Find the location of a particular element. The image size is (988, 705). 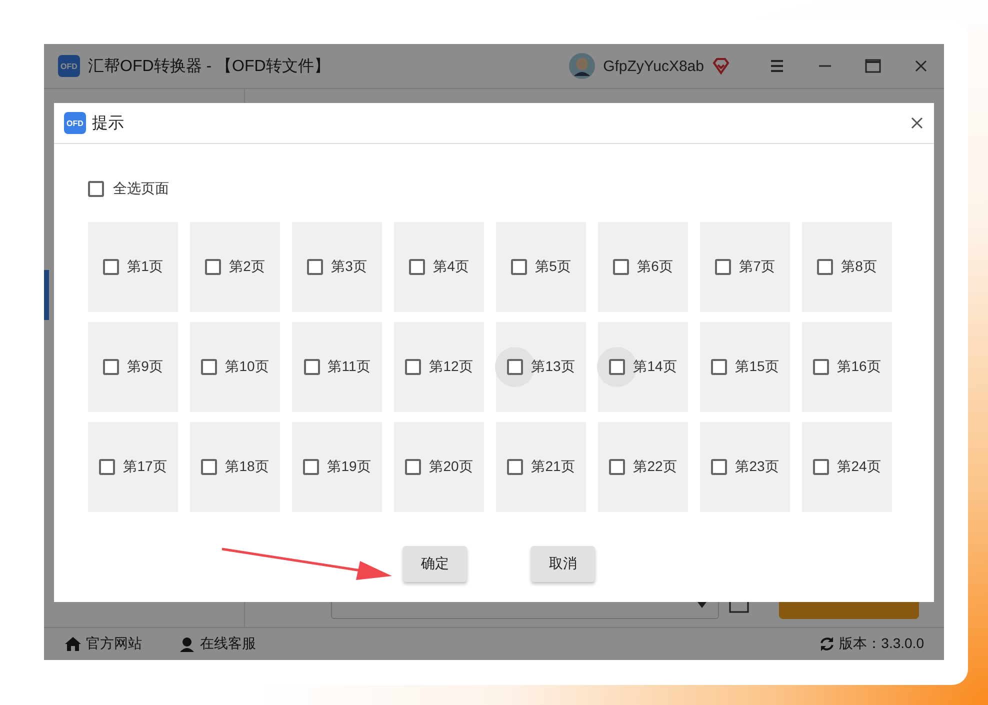

page-tile: 第12页 is located at coordinates (439, 367).